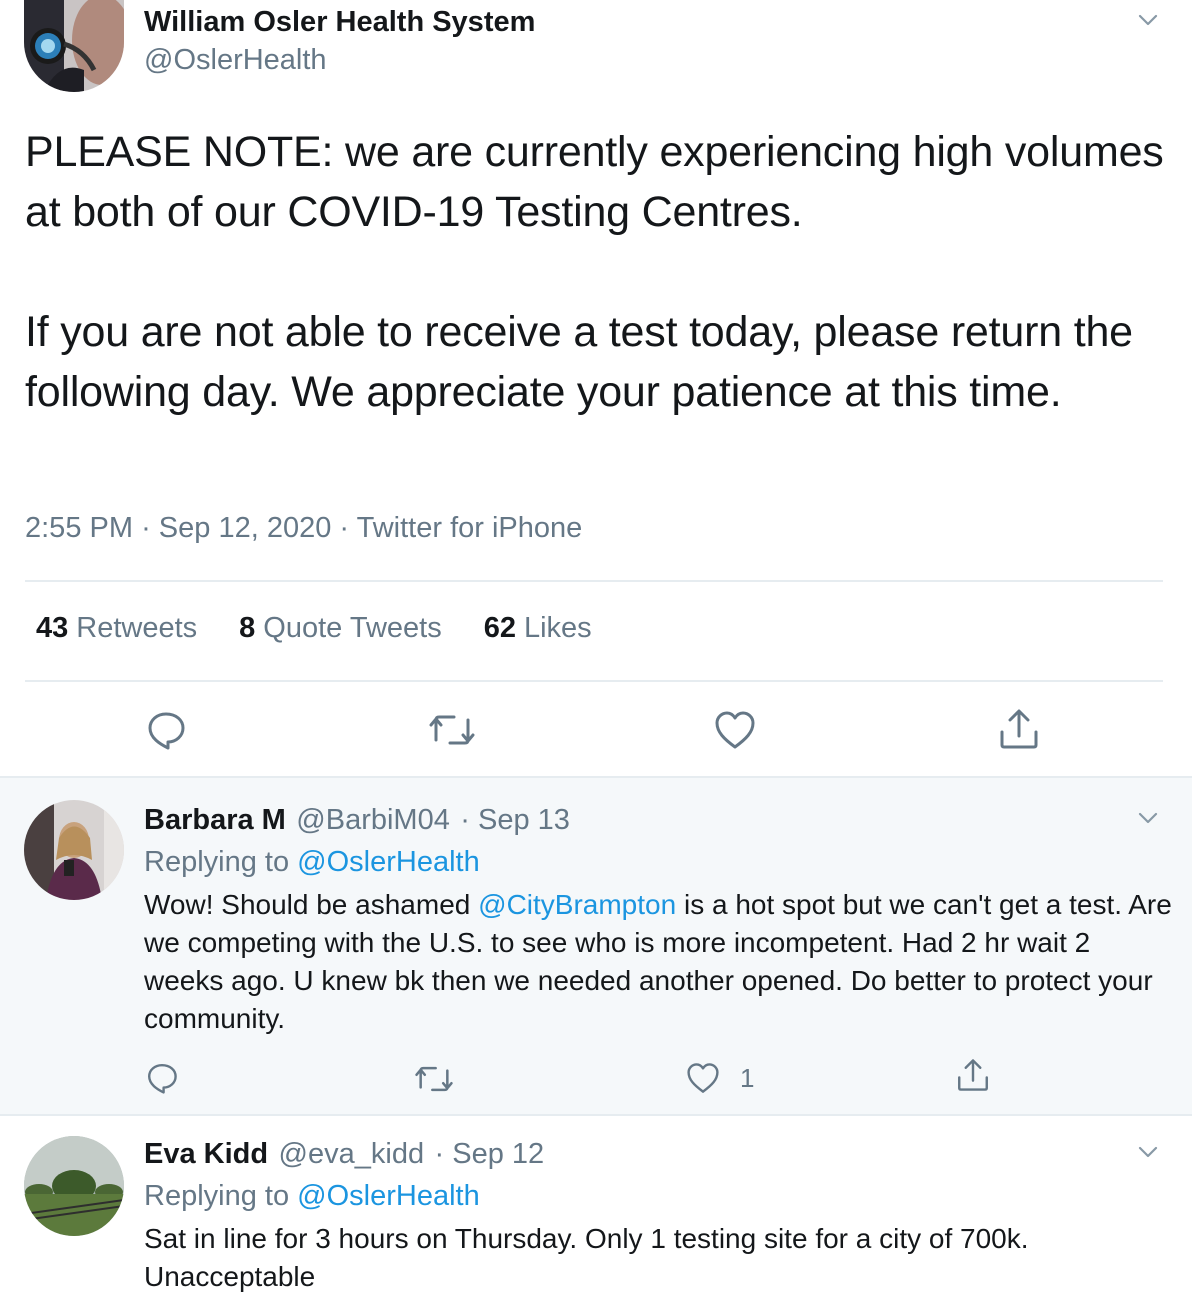  What do you see at coordinates (515, 820) in the screenshot?
I see `reply-date: · Sep 13` at bounding box center [515, 820].